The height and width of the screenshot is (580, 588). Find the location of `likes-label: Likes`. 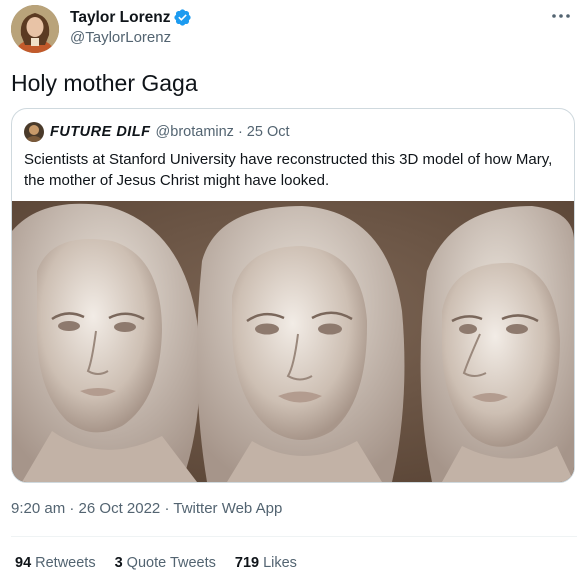

likes-label: Likes is located at coordinates (280, 563).